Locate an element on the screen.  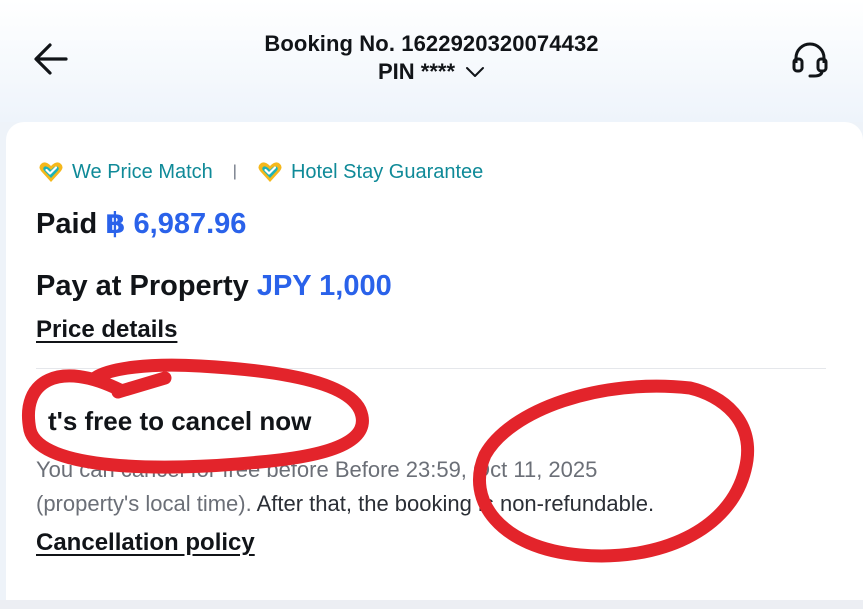
support-button is located at coordinates (810, 59).